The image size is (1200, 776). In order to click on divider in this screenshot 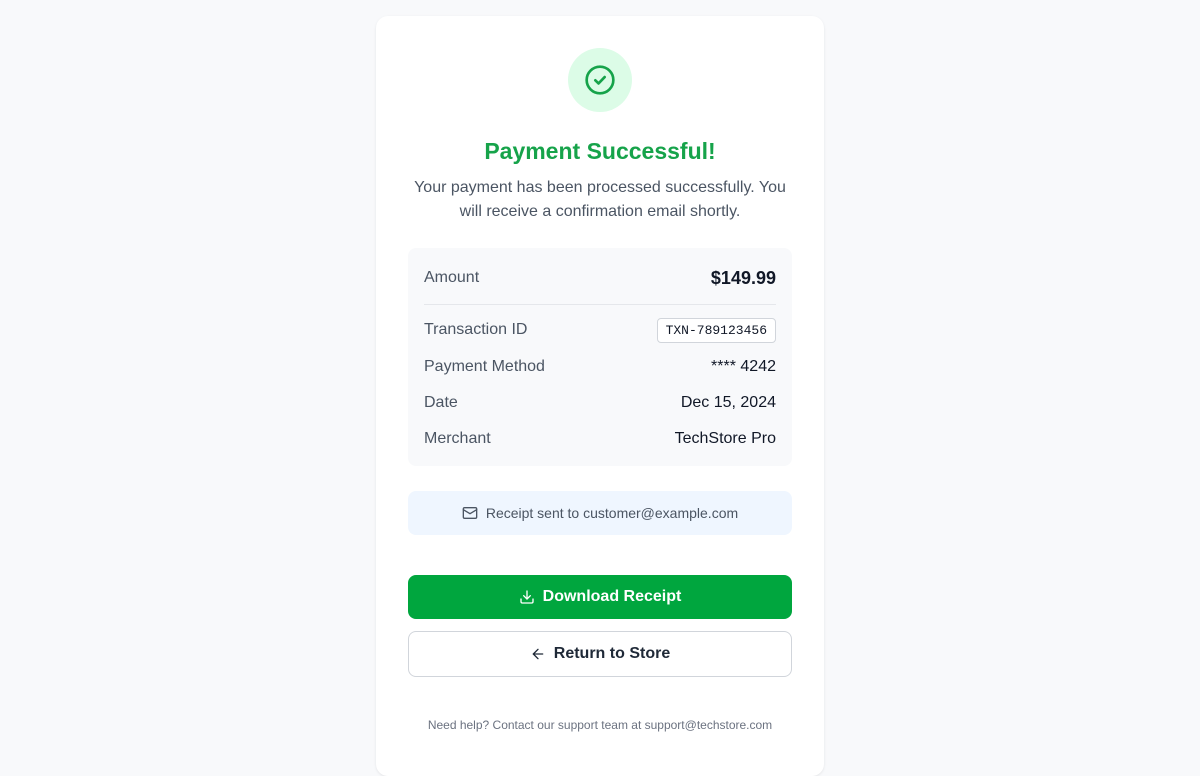, I will do `click(600, 304)`.